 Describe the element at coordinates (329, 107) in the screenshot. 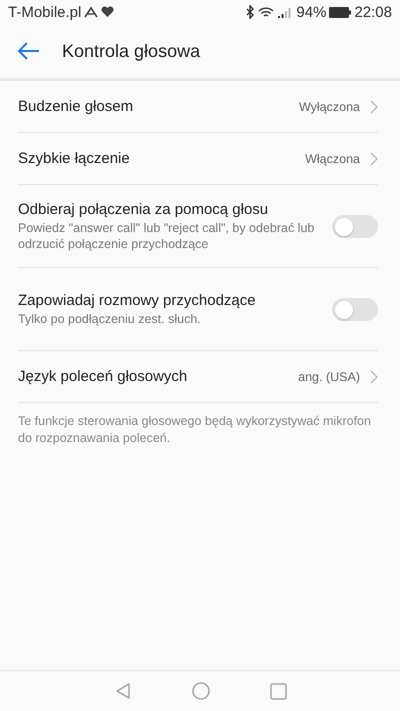

I see `setting-value: Wyłączona` at that location.